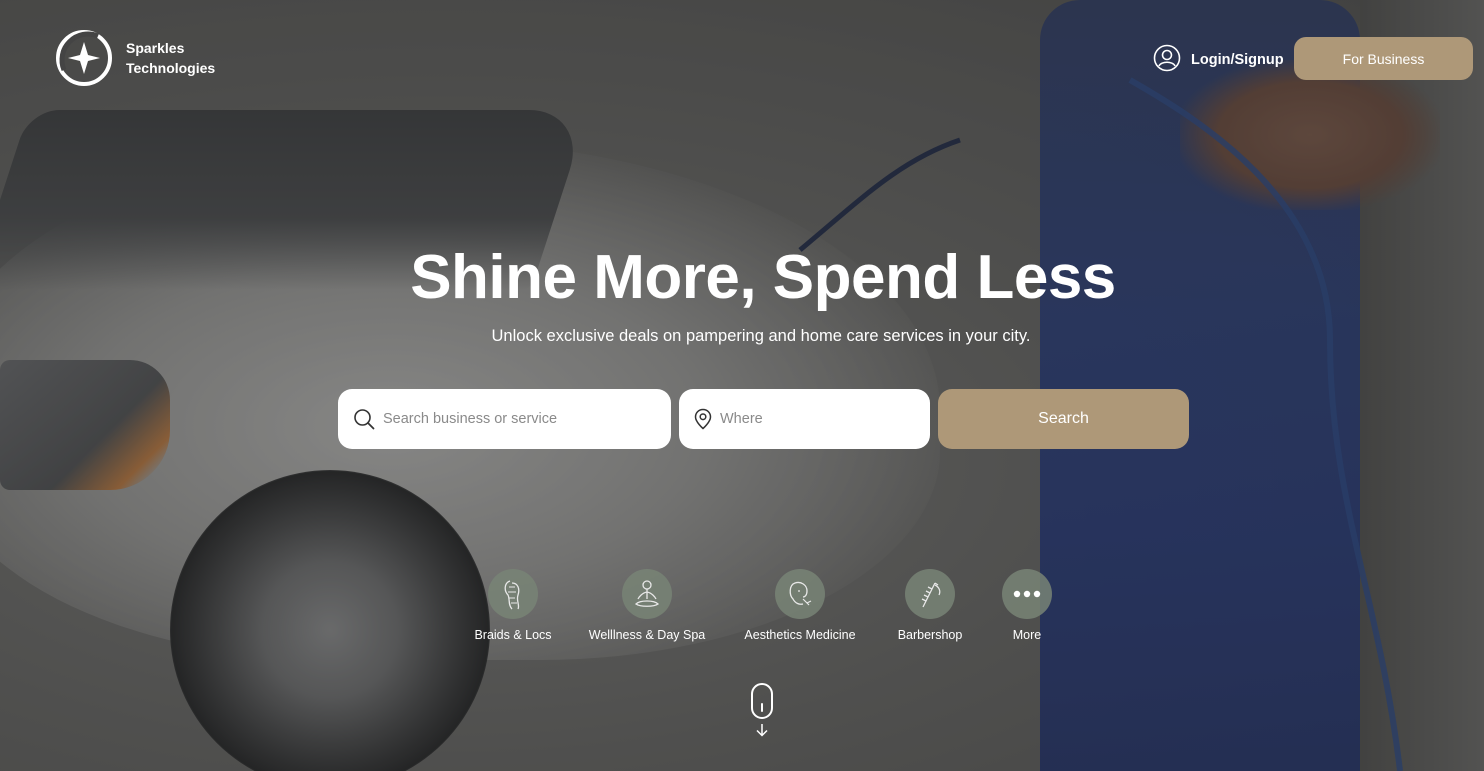  I want to click on car-wheel, so click(330, 620).